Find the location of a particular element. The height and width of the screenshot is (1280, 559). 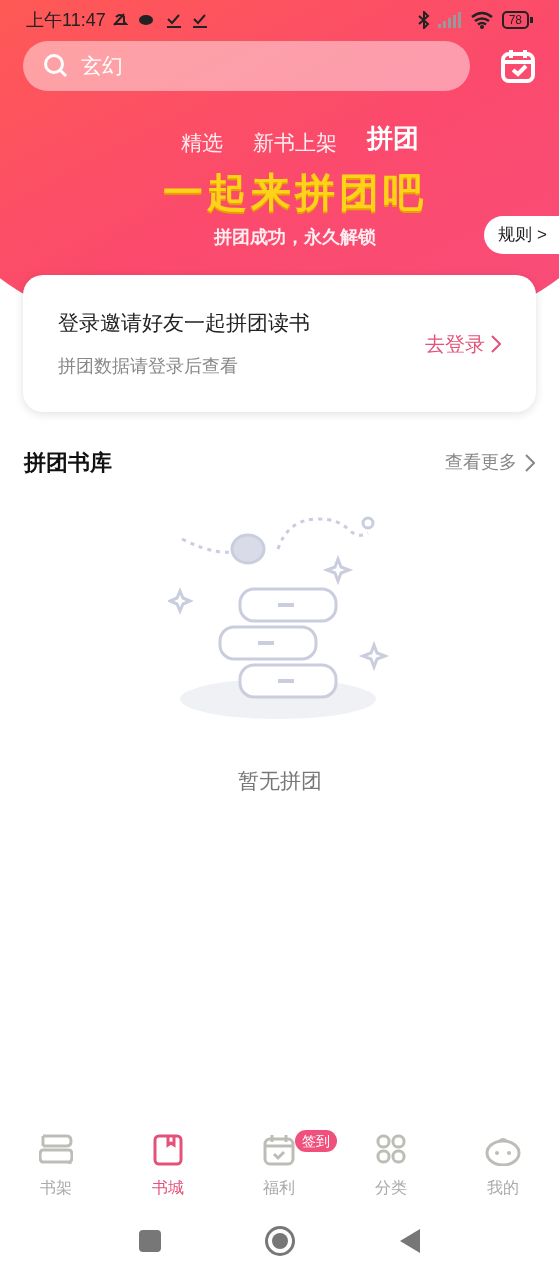

category-tab: 精选 is located at coordinates (201, 142).